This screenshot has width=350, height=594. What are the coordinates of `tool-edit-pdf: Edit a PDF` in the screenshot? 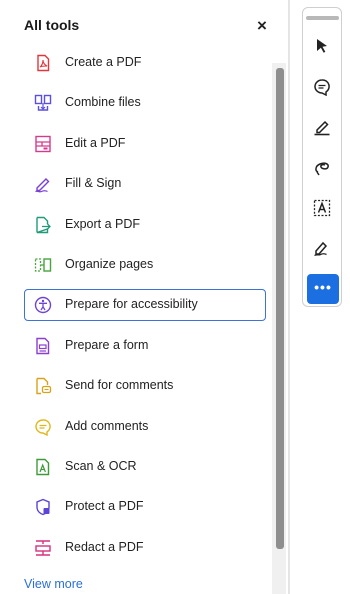 It's located at (145, 144).